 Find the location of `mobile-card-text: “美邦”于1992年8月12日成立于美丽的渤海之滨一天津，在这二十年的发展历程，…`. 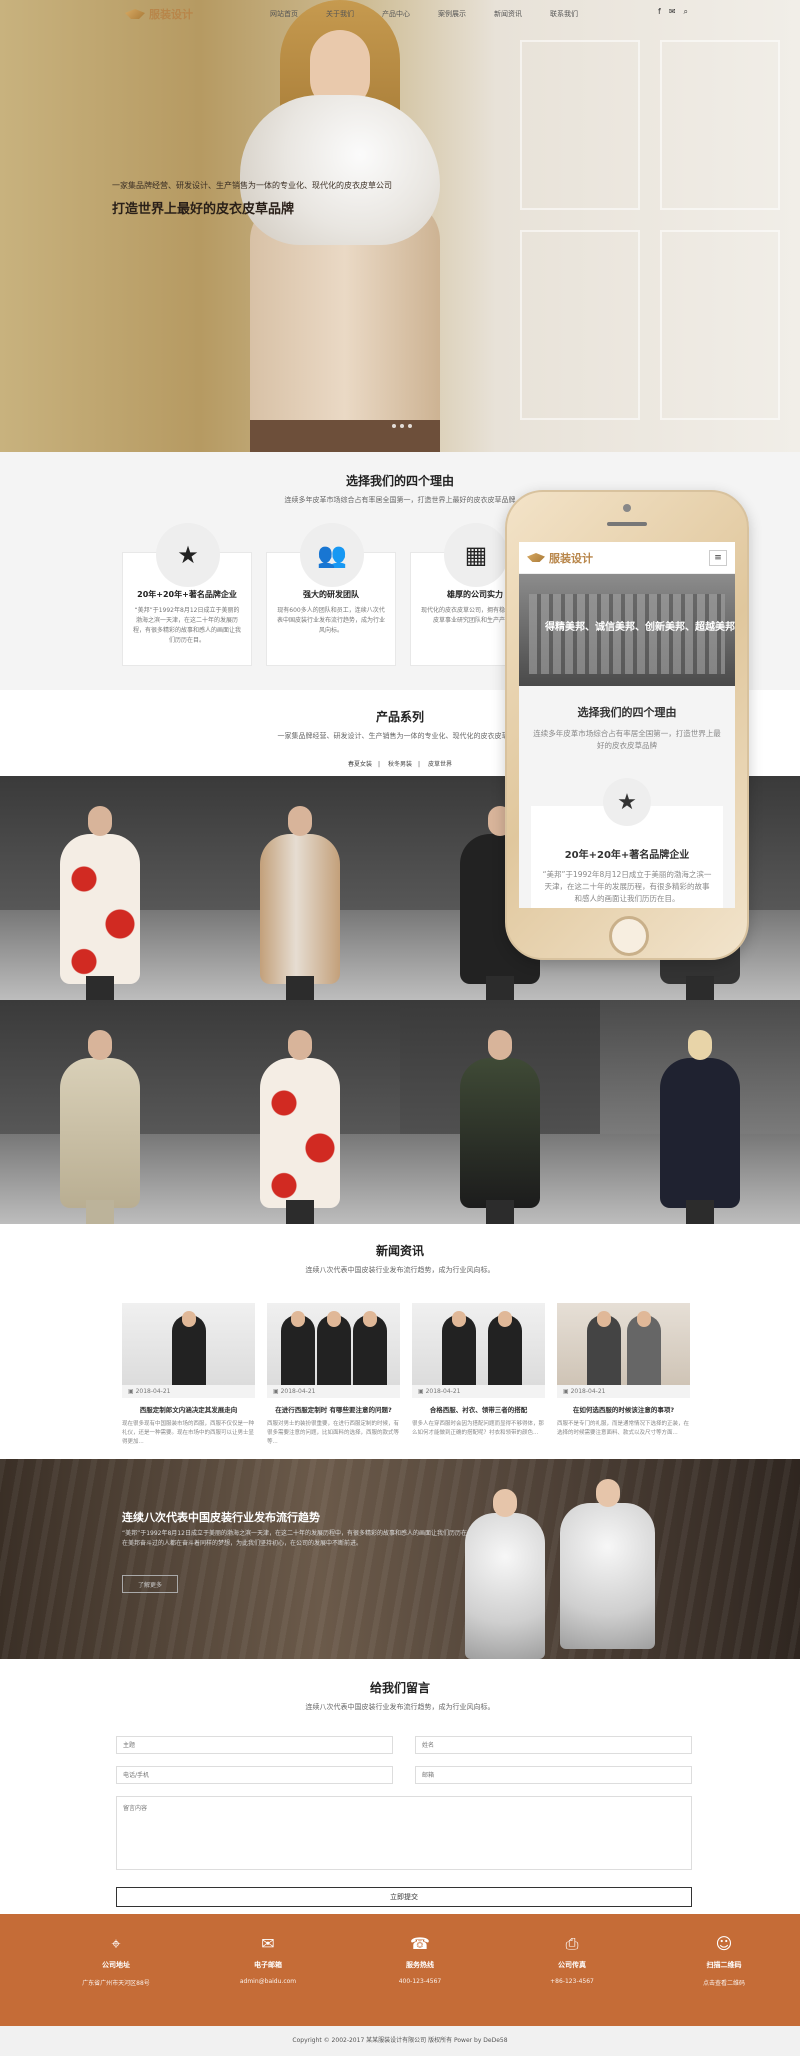

mobile-card-text: “美邦”于1992年8月12日成立于美丽的渤海之滨一天津，在这二十年的发展历程，… is located at coordinates (627, 886).